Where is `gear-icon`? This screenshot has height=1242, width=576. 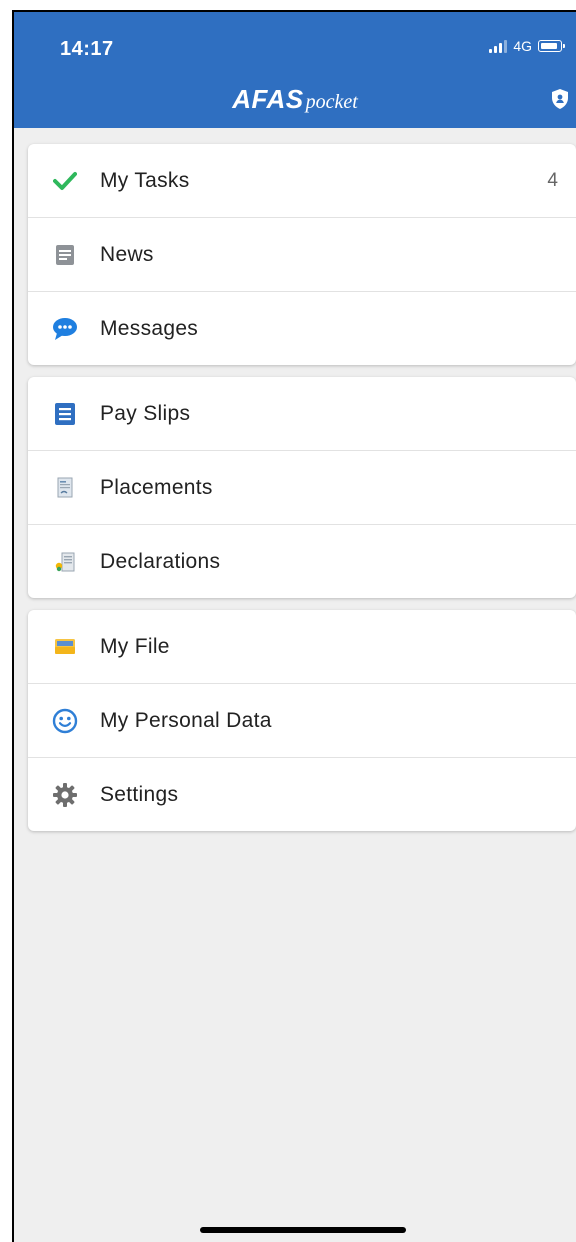
gear-icon is located at coordinates (65, 795).